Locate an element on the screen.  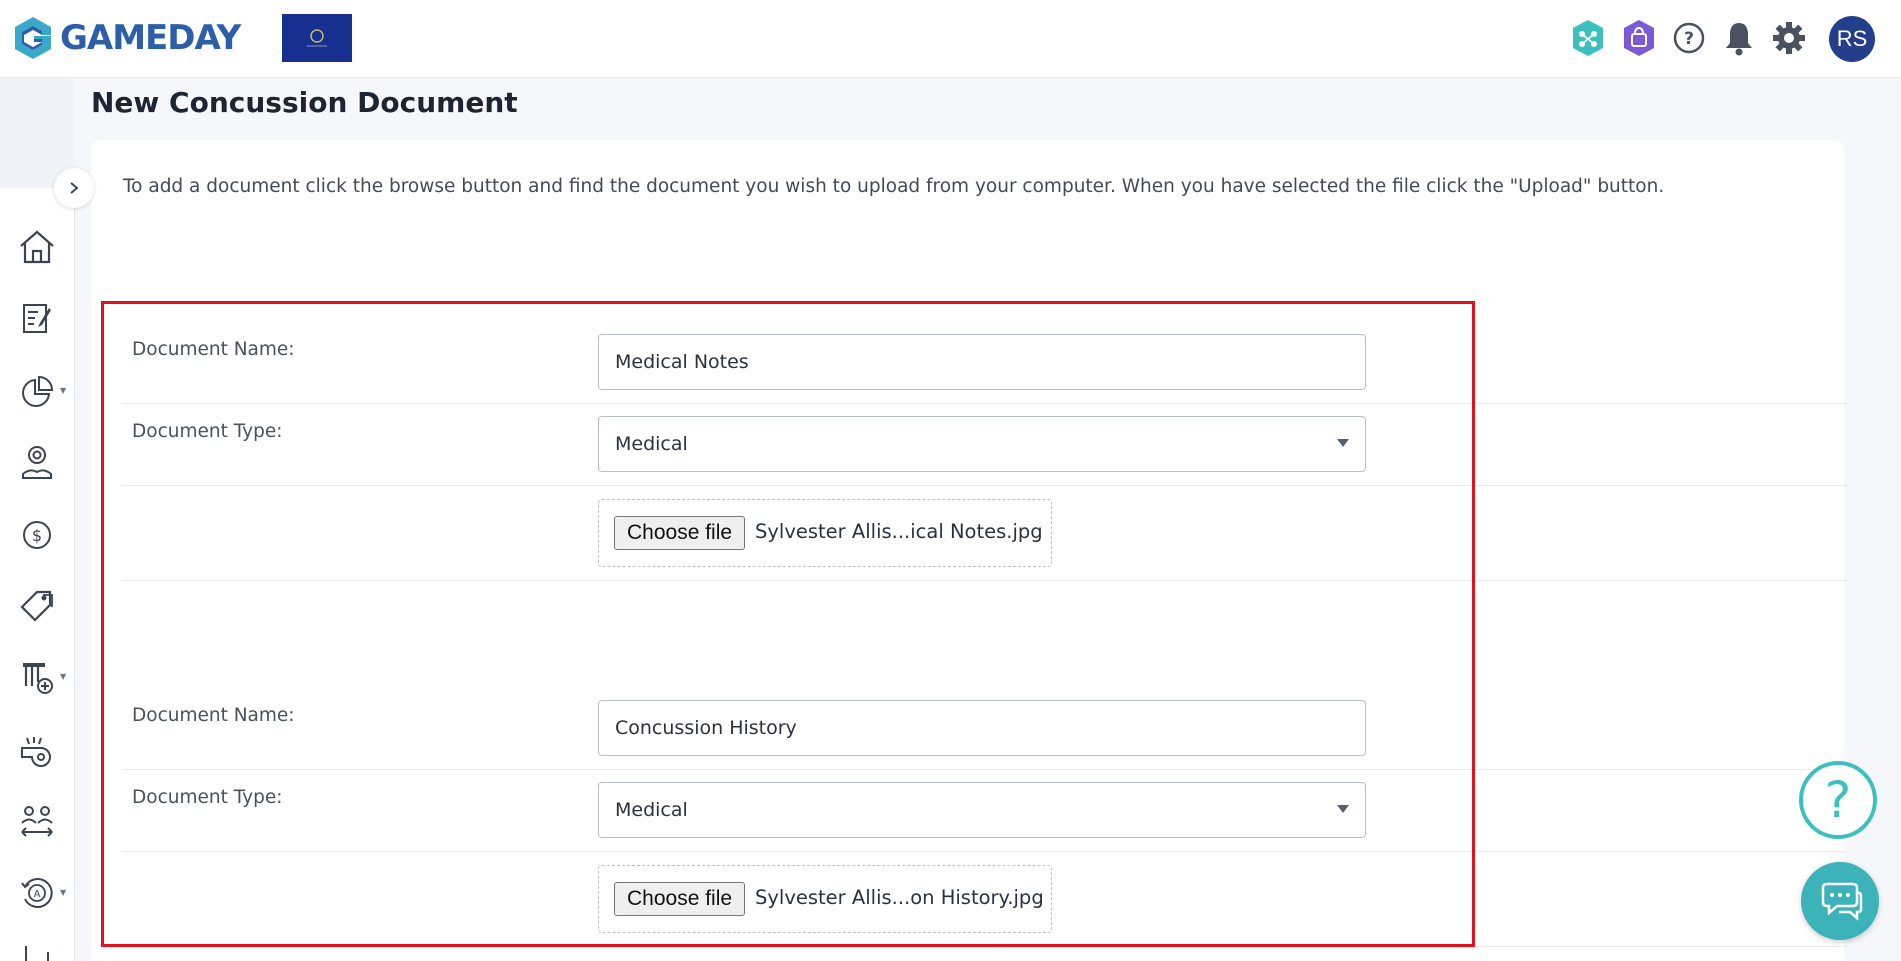
chart-icon is located at coordinates (37, 953).